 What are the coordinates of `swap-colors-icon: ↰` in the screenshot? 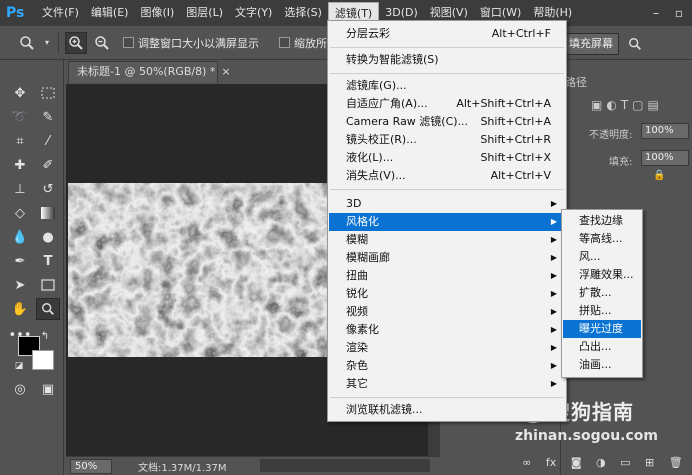 It's located at (45, 336).